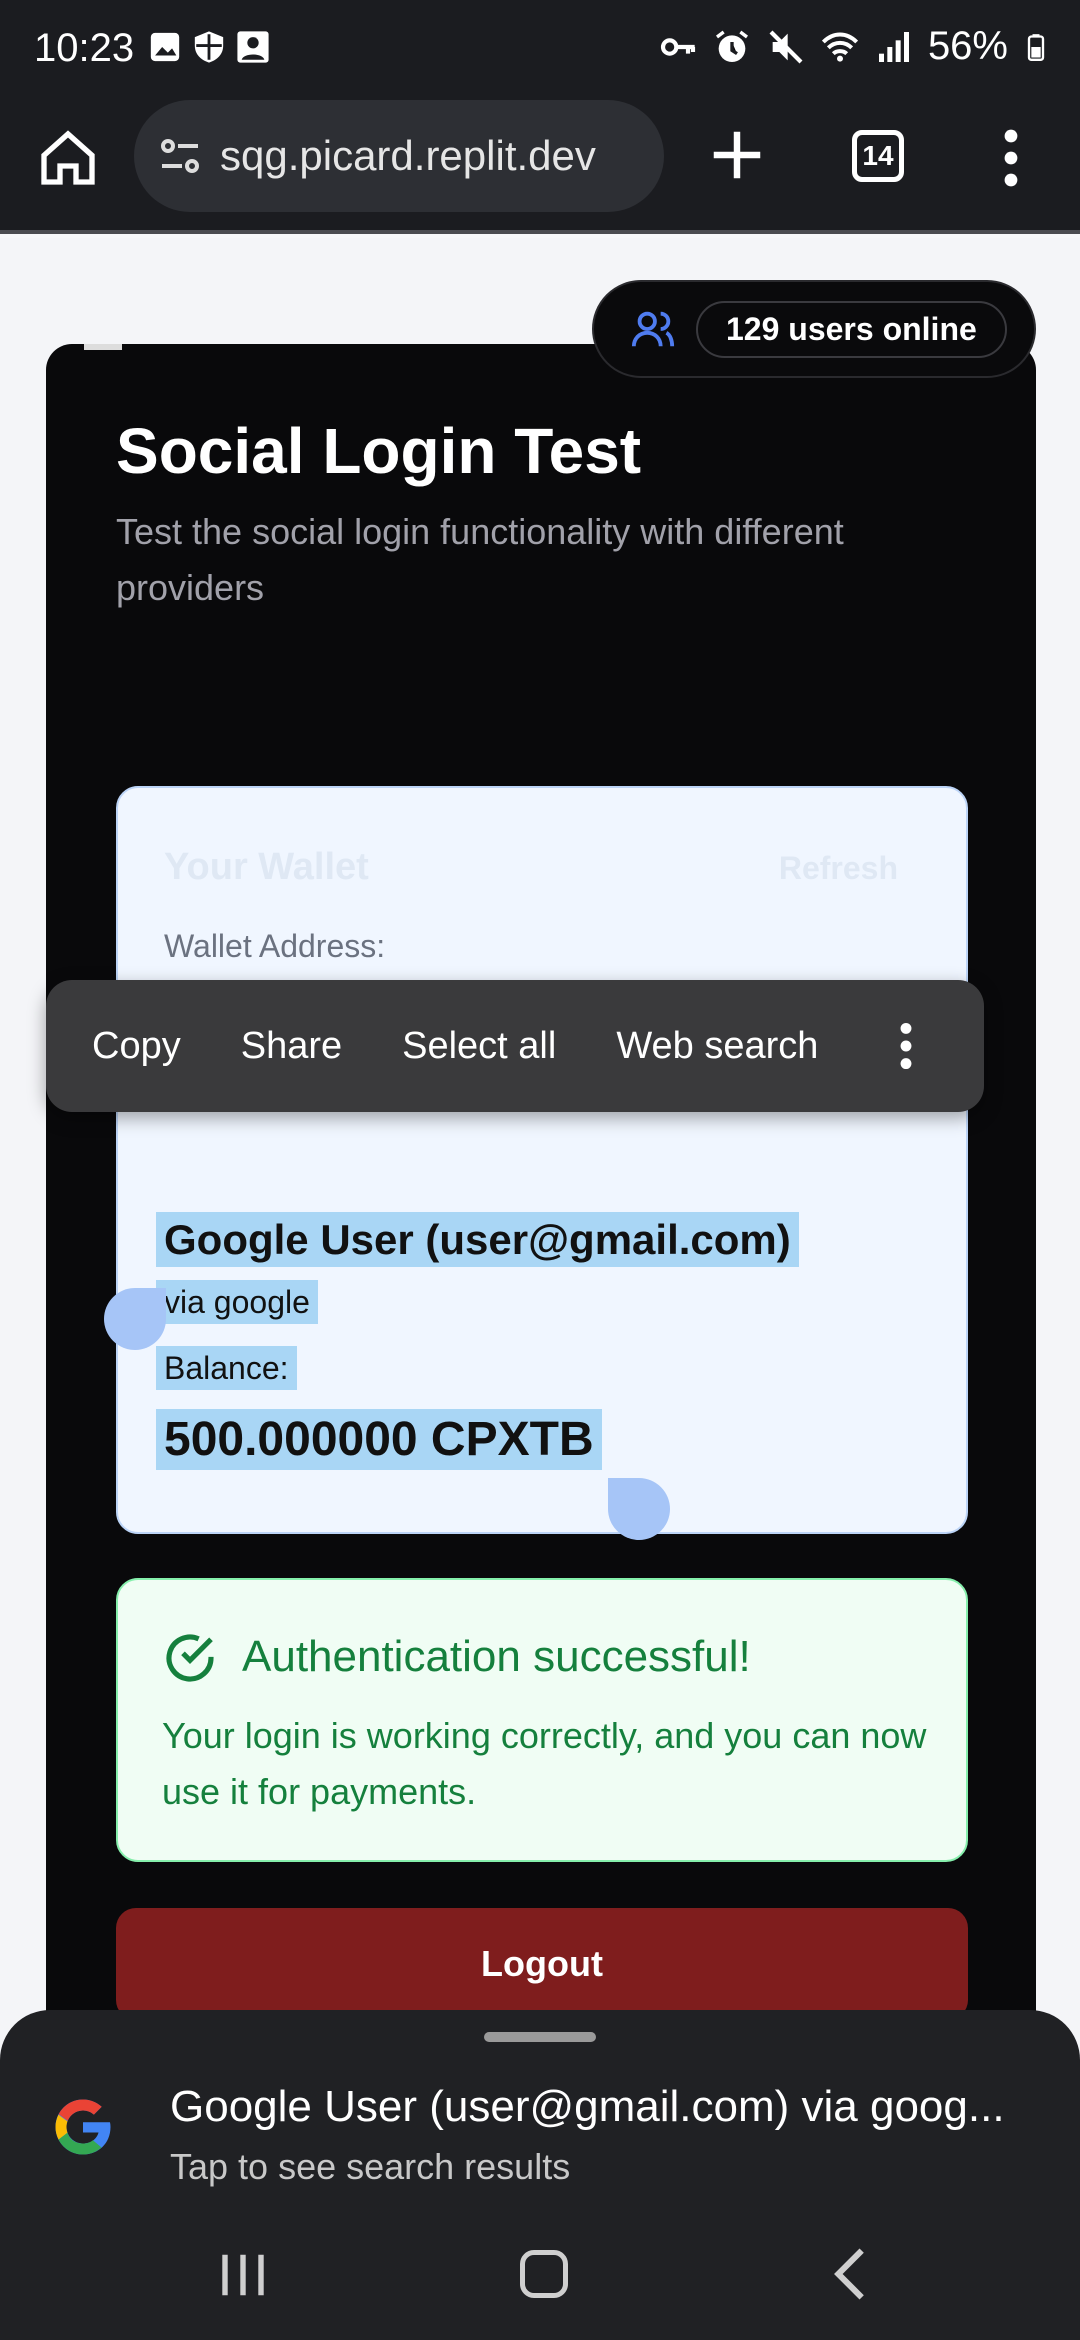  Describe the element at coordinates (379, 451) in the screenshot. I see `page-title: Social Login Test` at that location.